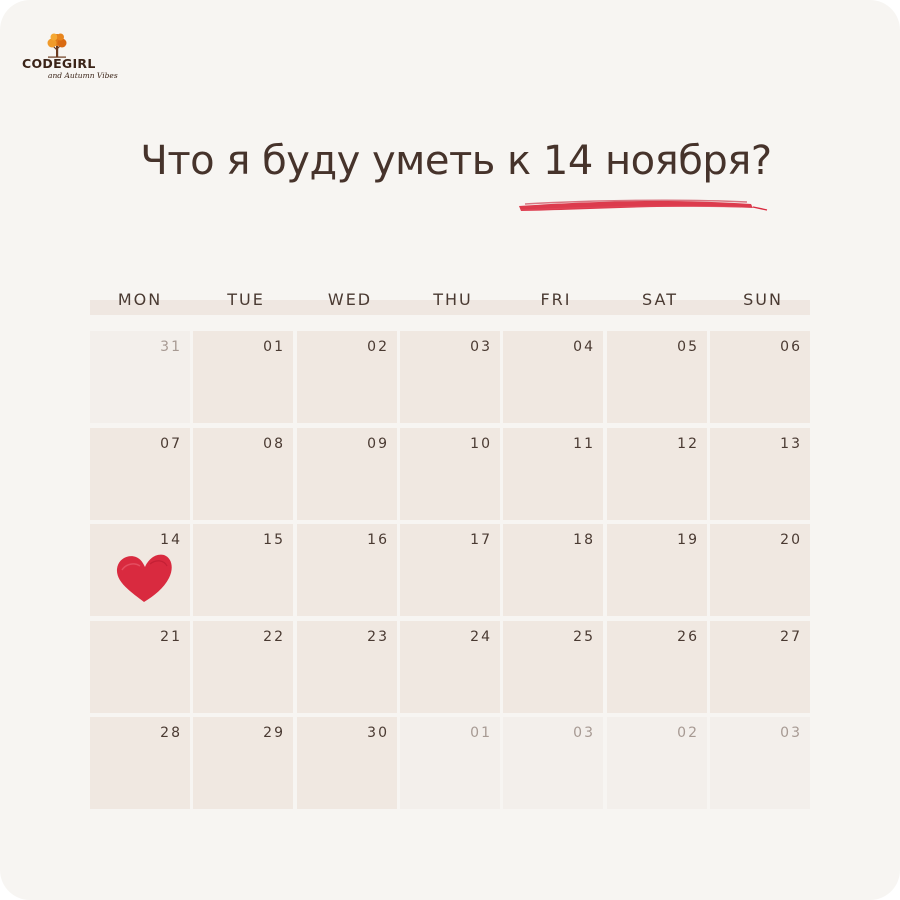 Image resolution: width=900 pixels, height=900 pixels. Describe the element at coordinates (688, 540) in the screenshot. I see `day-number: 19` at that location.